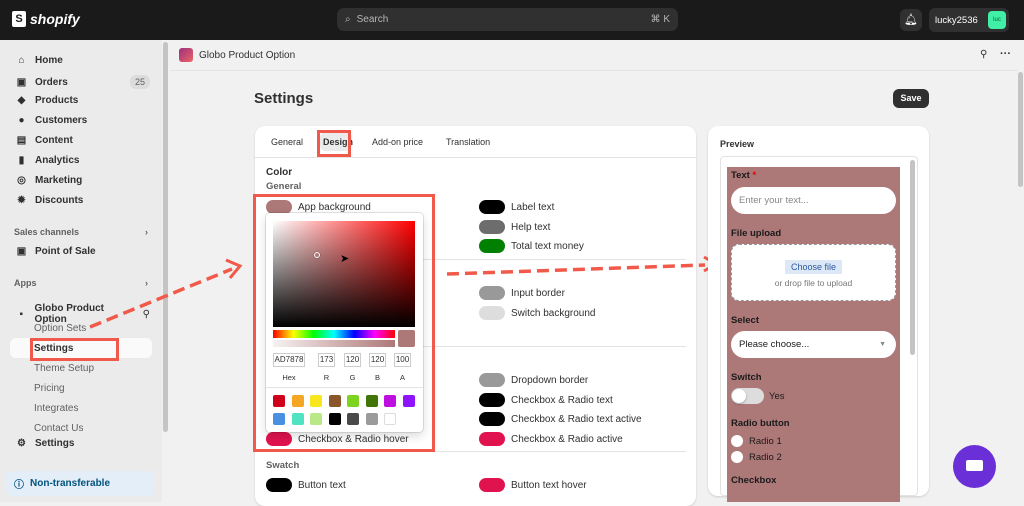  Describe the element at coordinates (754, 175) in the screenshot. I see `required-asterisk: *` at that location.